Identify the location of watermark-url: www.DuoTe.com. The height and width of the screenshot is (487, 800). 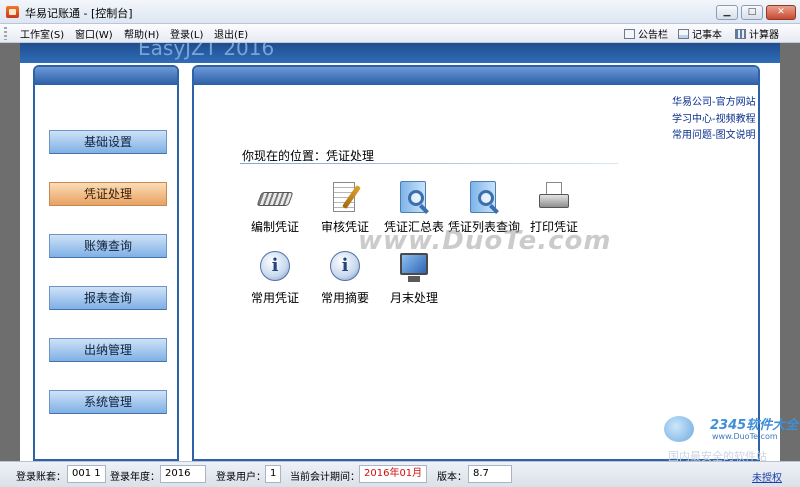
(745, 436).